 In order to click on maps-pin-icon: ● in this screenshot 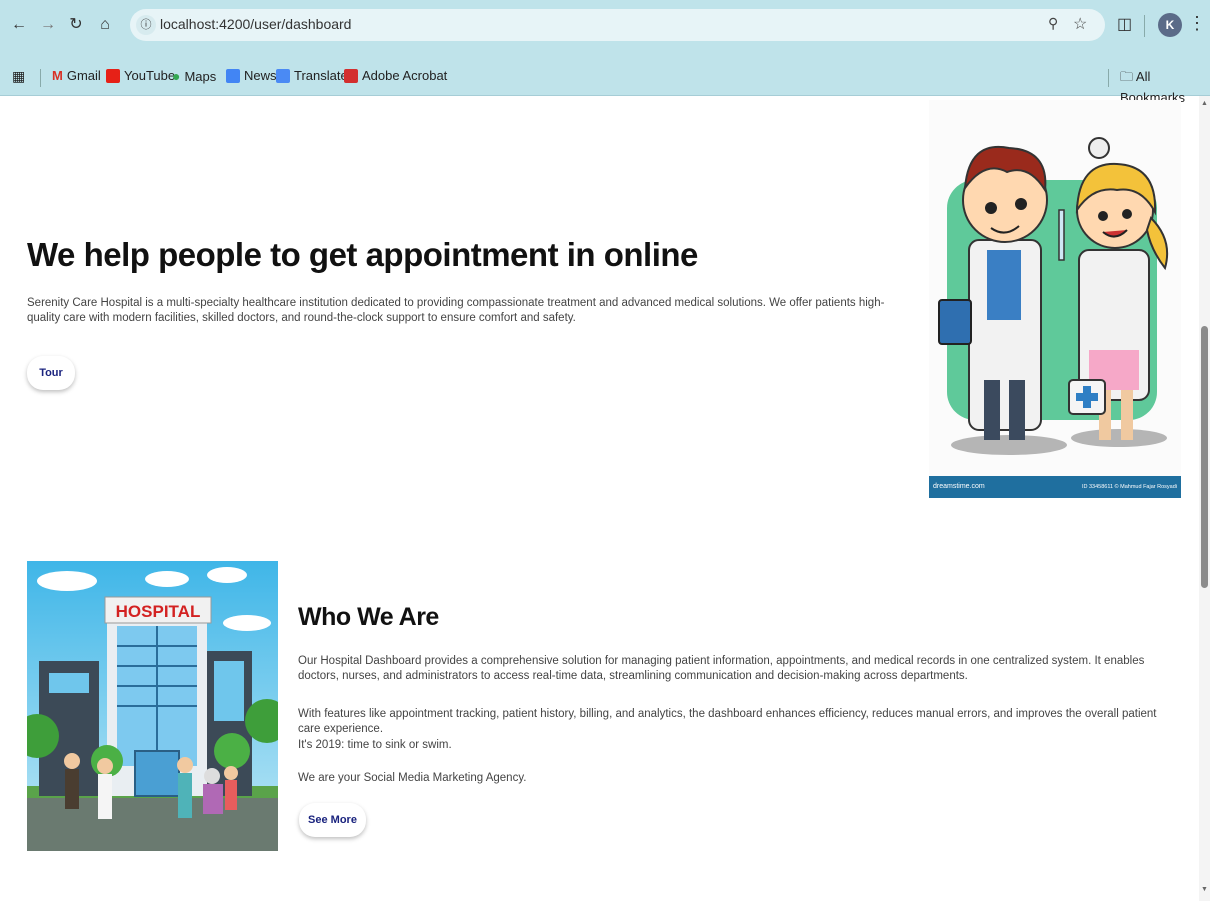, I will do `click(176, 76)`.